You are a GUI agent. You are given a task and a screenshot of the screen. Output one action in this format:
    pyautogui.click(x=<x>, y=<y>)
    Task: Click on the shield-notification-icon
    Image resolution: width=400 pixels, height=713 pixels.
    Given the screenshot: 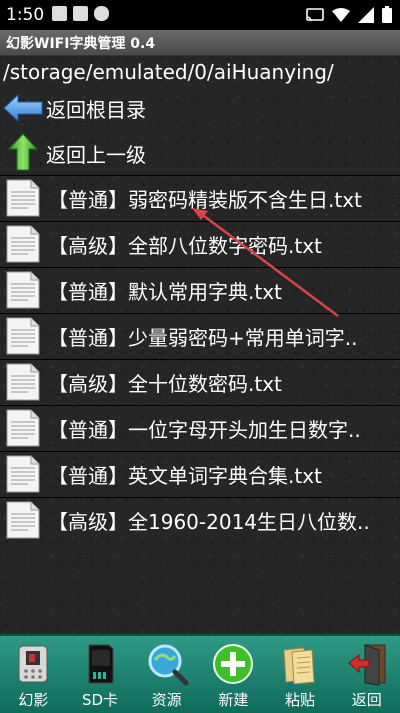 What is the action you would take?
    pyautogui.click(x=101, y=13)
    